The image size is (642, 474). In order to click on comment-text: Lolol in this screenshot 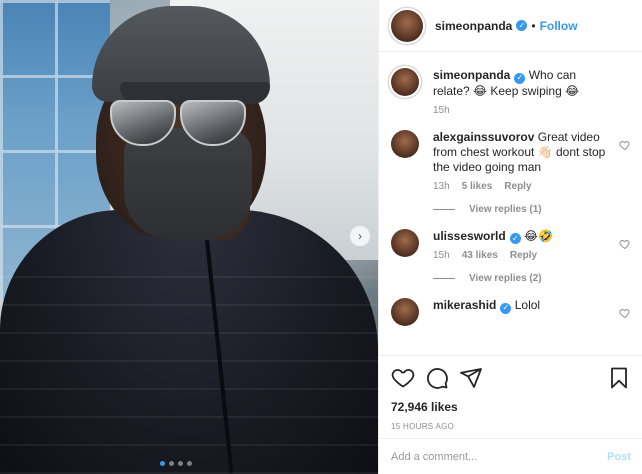, I will do `click(527, 305)`.